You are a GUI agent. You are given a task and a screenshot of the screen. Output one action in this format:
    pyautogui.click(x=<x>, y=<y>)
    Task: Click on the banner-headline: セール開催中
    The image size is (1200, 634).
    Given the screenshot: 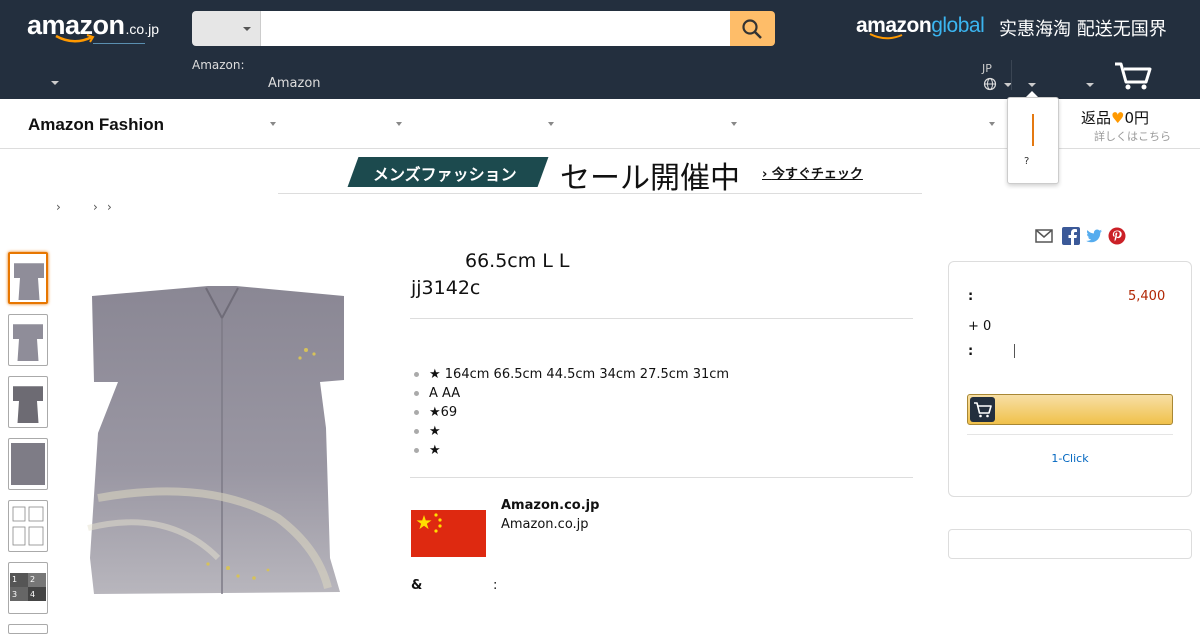 What is the action you would take?
    pyautogui.click(x=650, y=178)
    